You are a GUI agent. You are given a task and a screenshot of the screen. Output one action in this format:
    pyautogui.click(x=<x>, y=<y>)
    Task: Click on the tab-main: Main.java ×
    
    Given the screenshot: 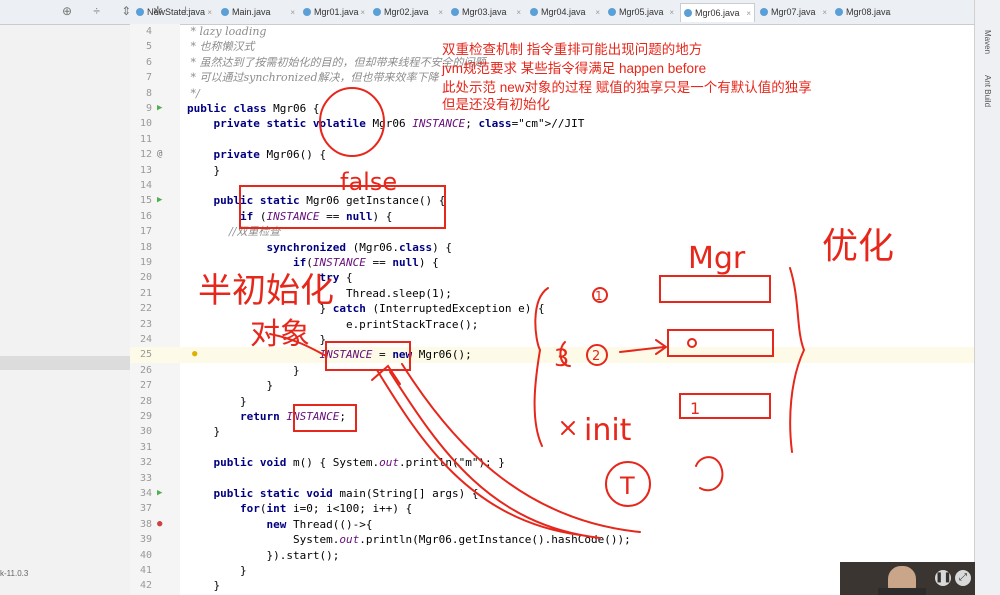 What is the action you would take?
    pyautogui.click(x=258, y=12)
    